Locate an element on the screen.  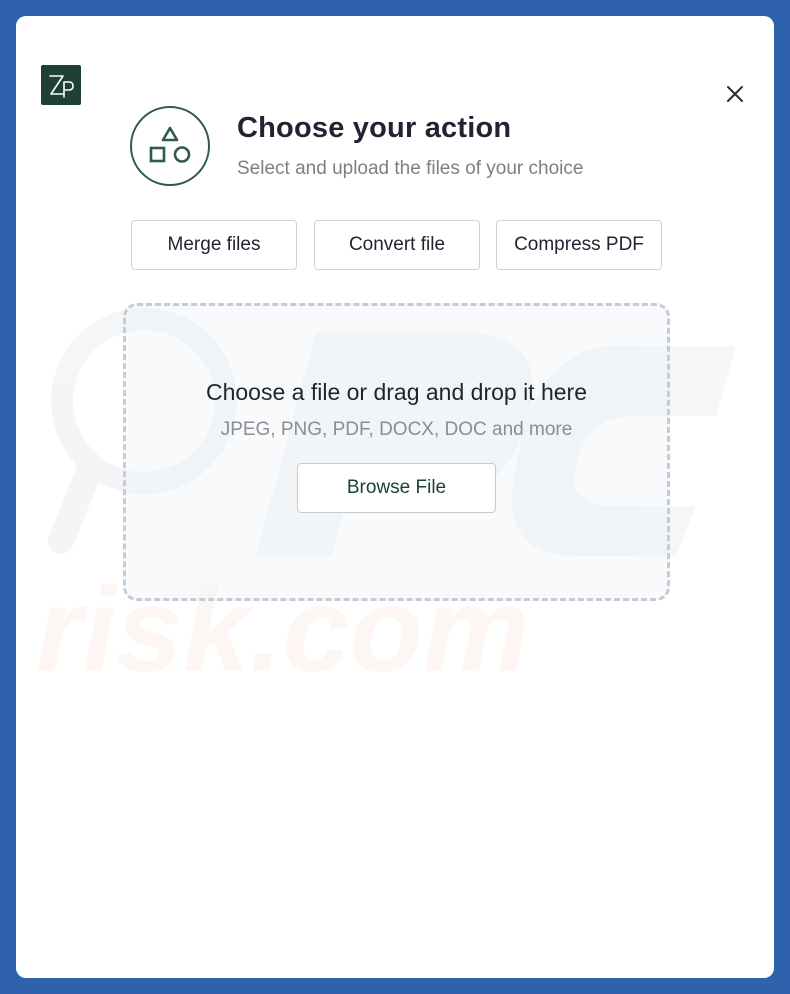
convert-file-button: Convert file is located at coordinates (397, 245).